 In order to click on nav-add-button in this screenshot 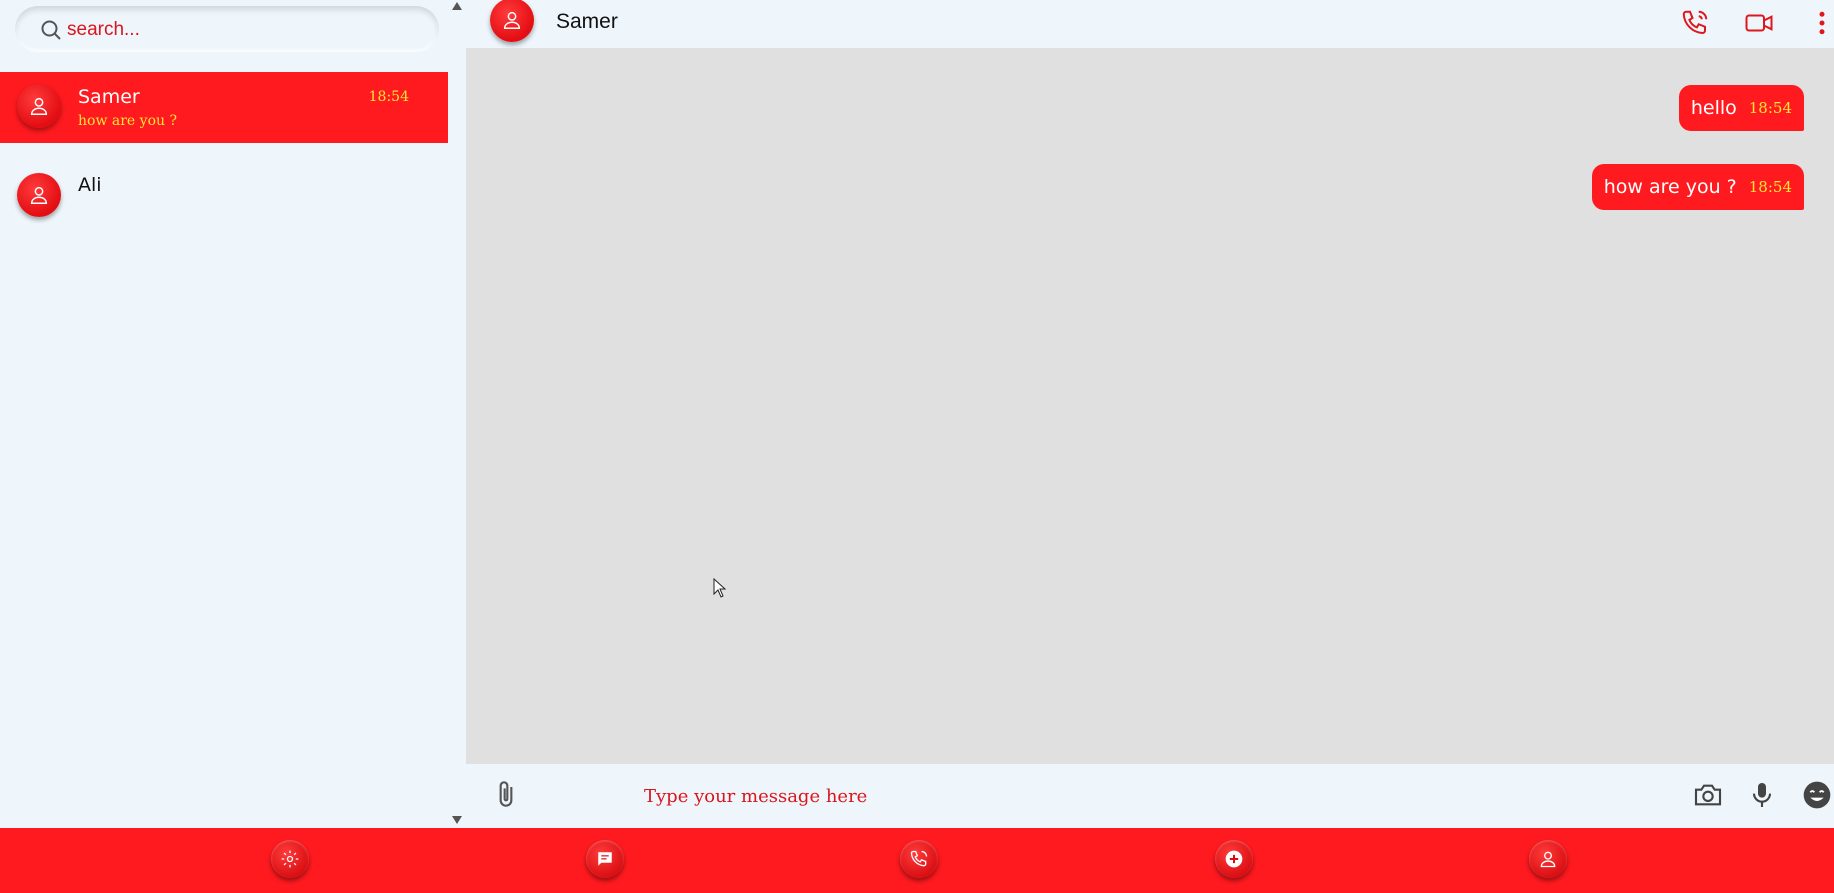, I will do `click(1234, 859)`.